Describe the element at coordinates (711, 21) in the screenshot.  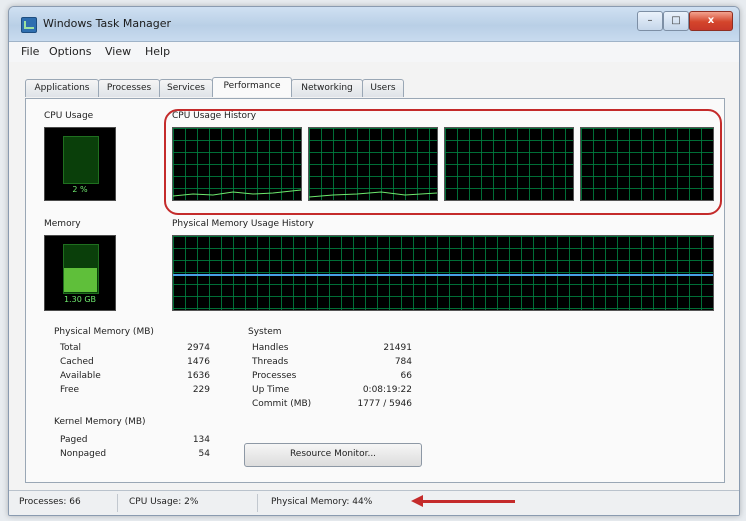
I see `close-button: x` at that location.